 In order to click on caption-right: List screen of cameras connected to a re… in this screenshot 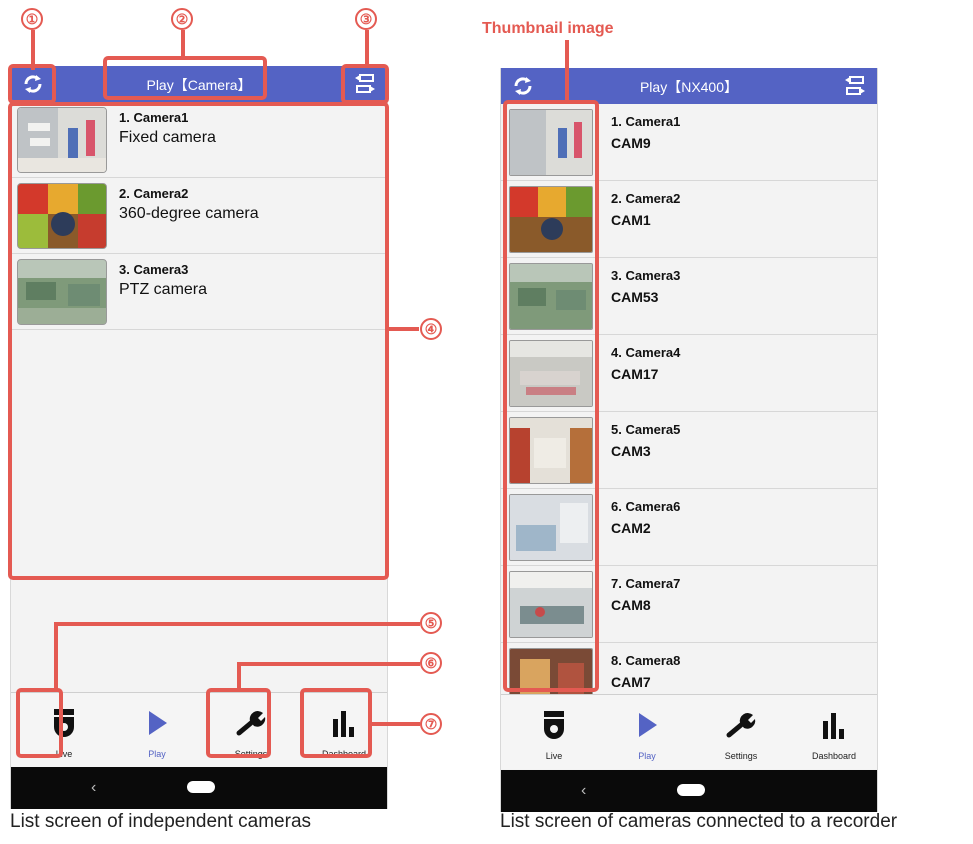, I will do `click(699, 821)`.